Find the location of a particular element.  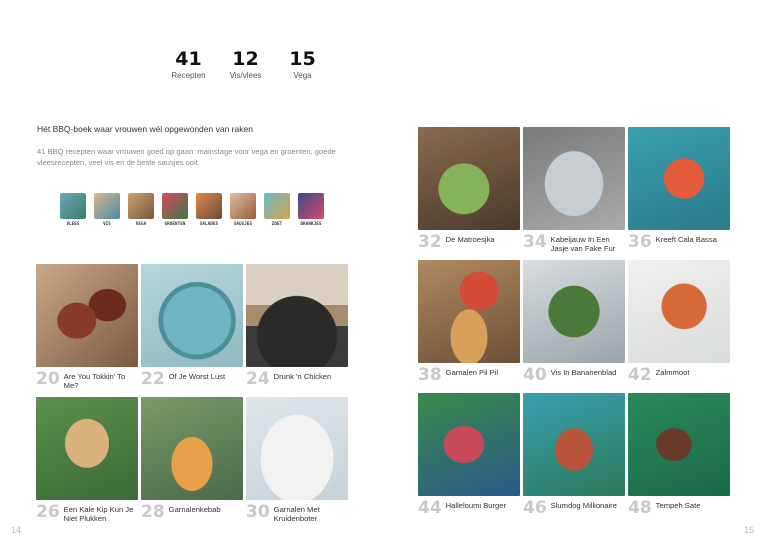

stat-vega: 15 Vega is located at coordinates (302, 64).